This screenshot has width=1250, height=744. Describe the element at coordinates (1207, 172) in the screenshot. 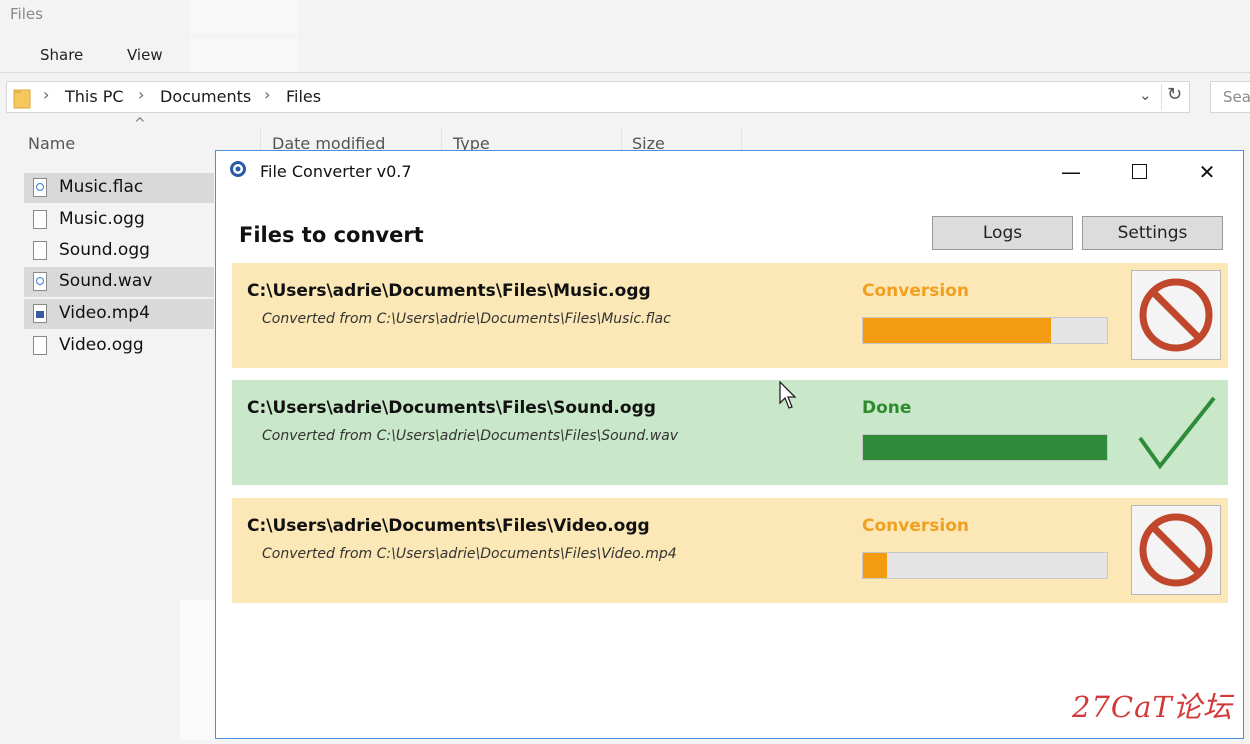

I see `close-button: ✕` at that location.